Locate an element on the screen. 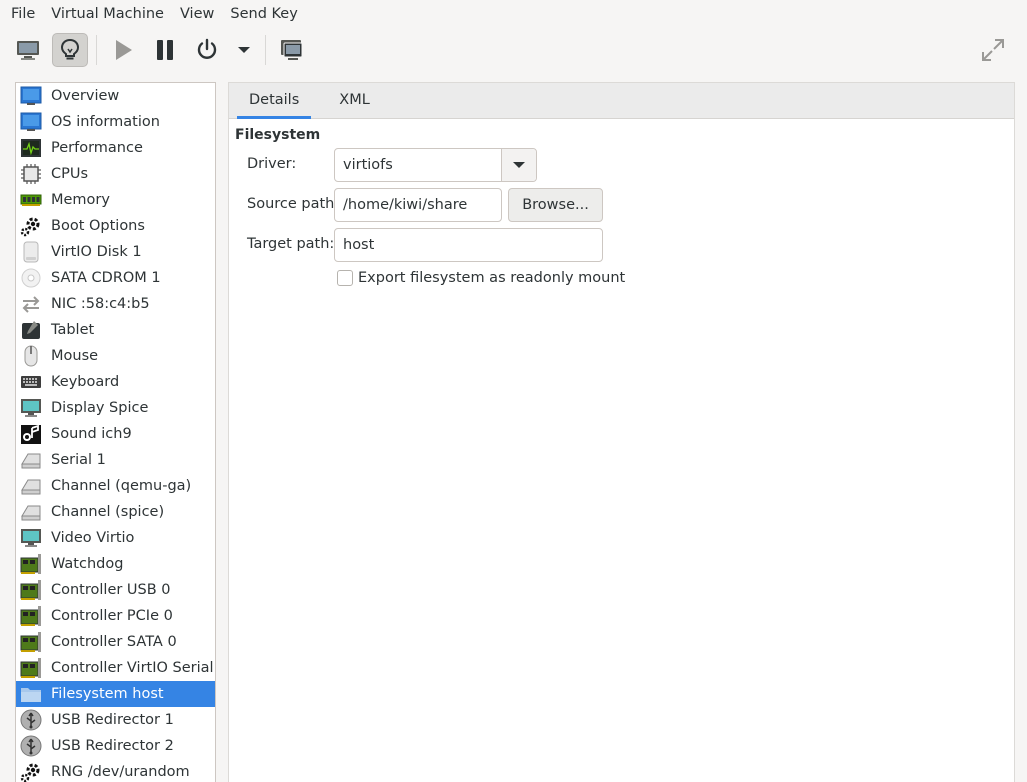  mouse-icon is located at coordinates (31, 356).